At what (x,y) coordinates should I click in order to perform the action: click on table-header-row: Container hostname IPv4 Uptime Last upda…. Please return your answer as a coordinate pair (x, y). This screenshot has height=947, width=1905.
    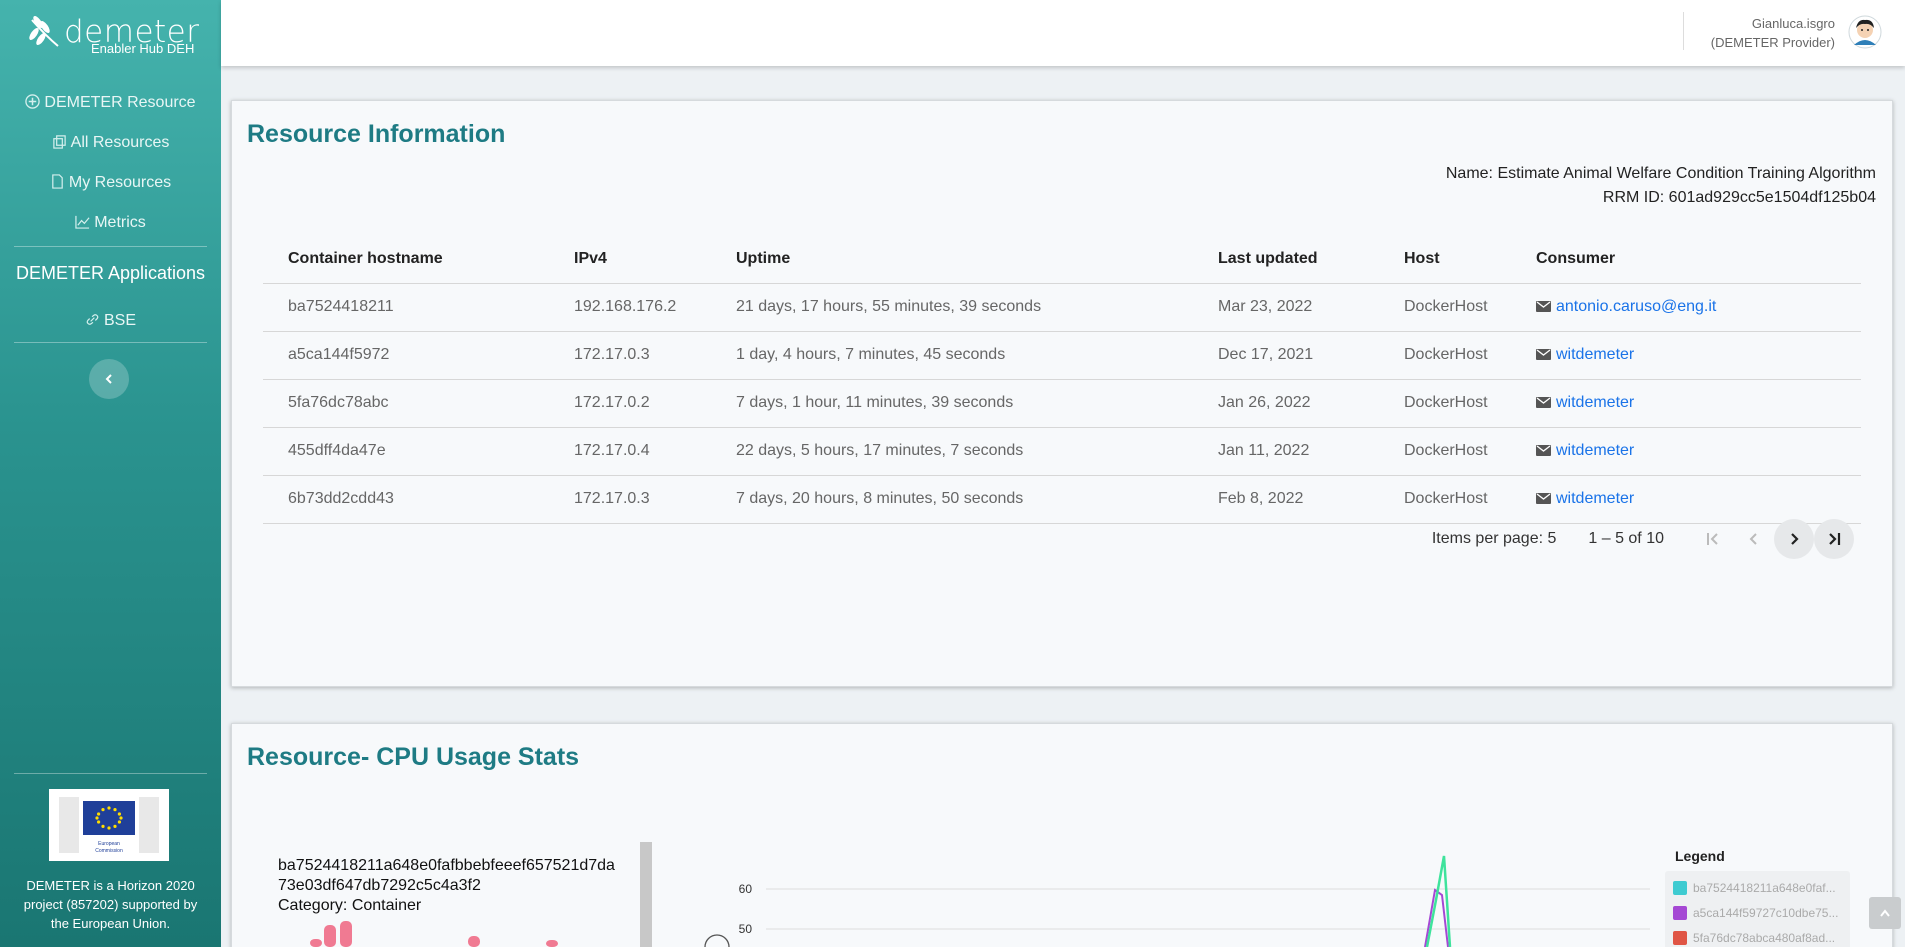
    Looking at the image, I should click on (1062, 260).